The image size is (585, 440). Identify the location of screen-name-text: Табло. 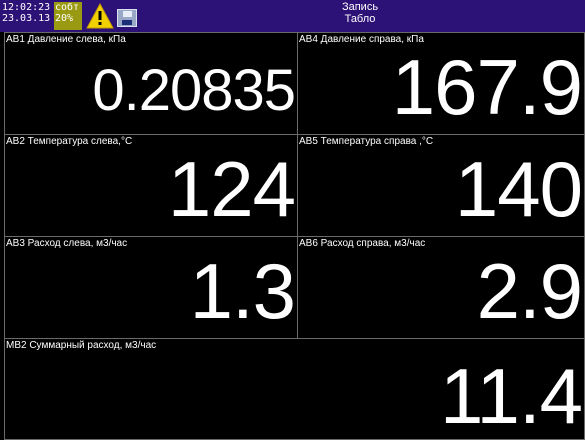
(360, 19).